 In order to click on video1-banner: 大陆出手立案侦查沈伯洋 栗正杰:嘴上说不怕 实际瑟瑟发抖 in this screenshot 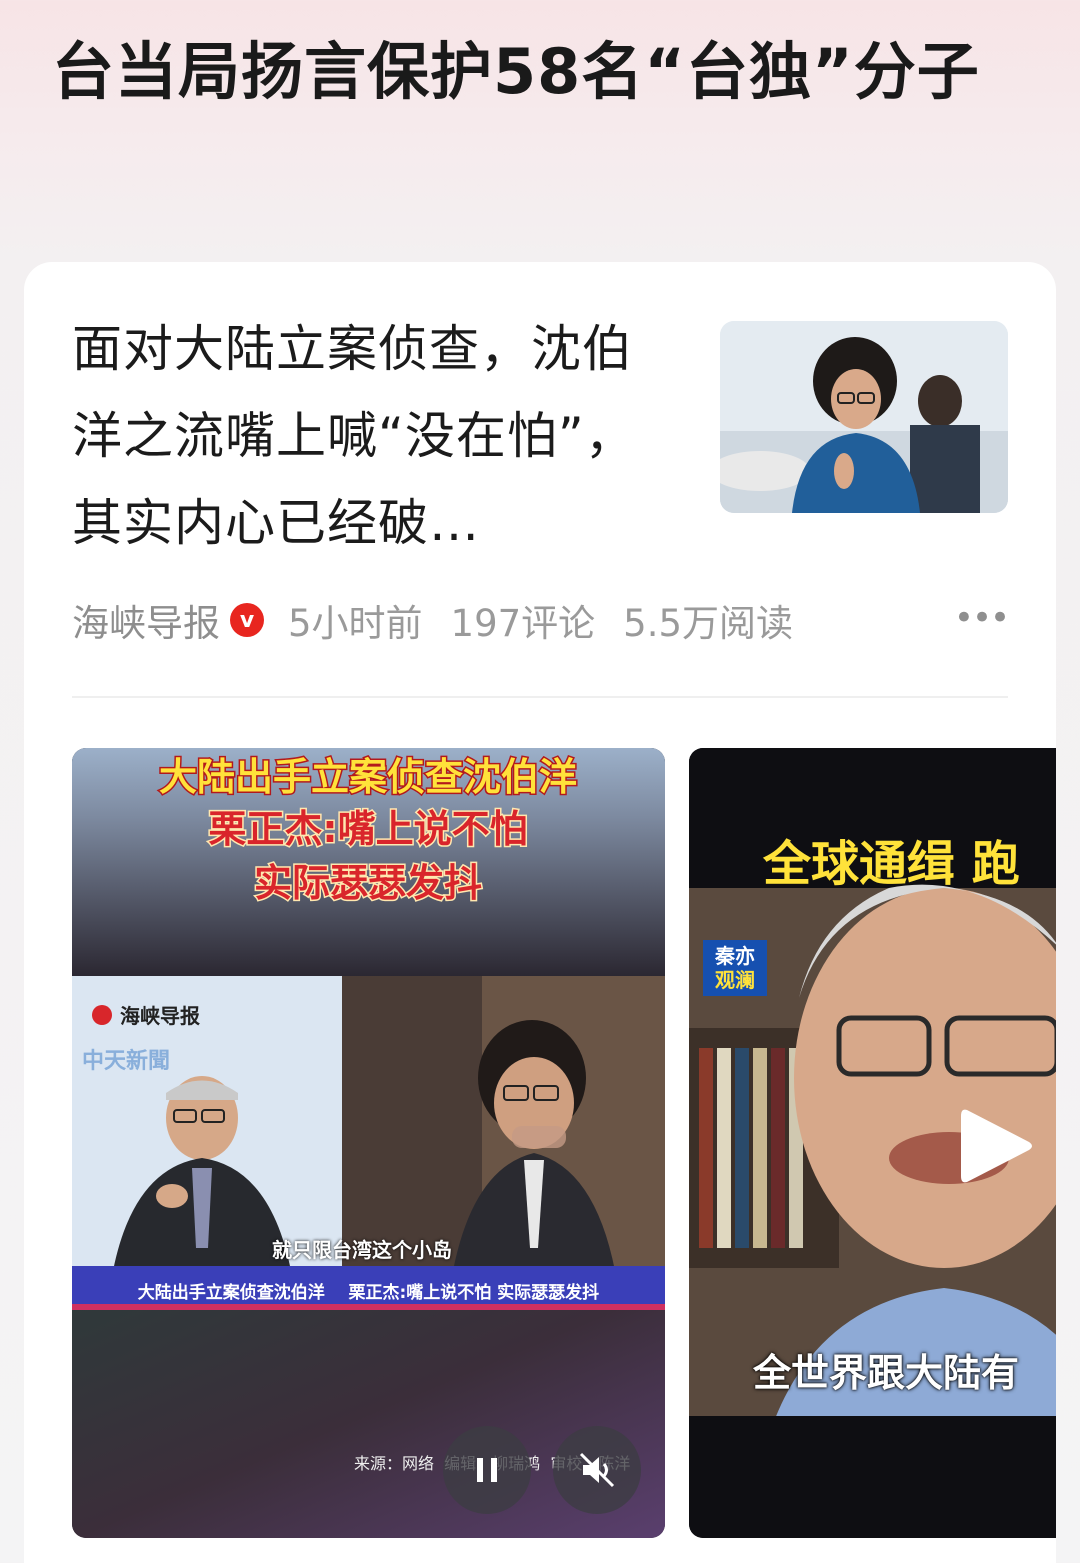, I will do `click(367, 830)`.